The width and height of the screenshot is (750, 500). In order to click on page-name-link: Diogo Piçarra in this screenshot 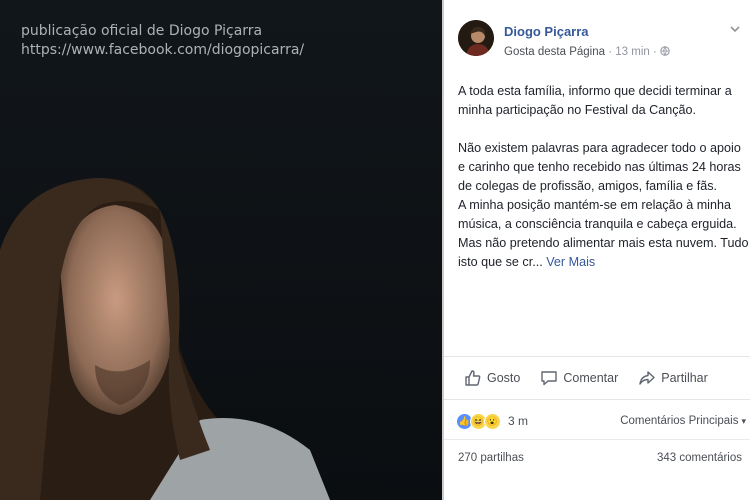, I will do `click(546, 31)`.